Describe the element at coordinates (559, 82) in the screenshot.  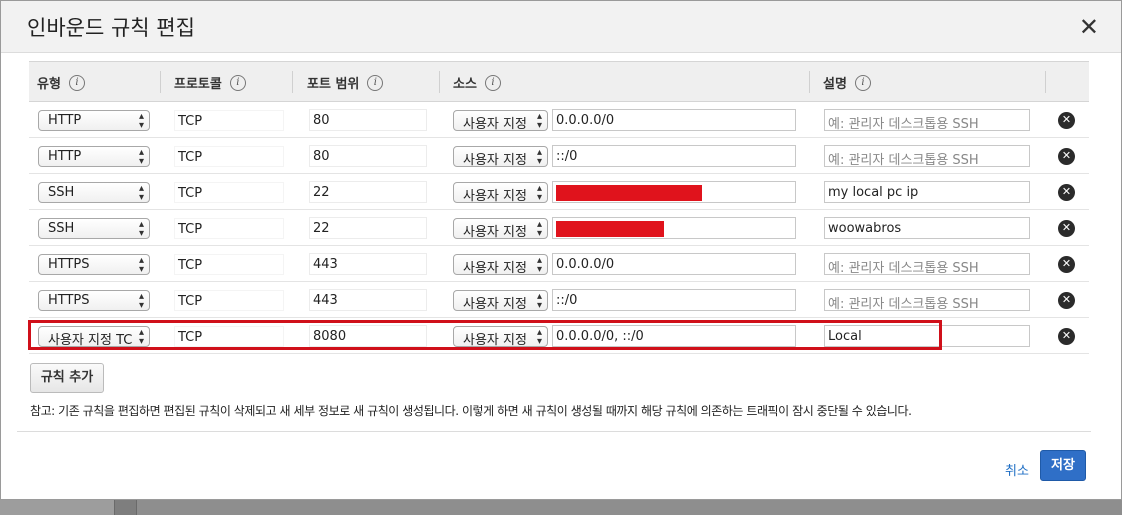
I see `table-header: 유형 i 프로토콜 i 포트 범위 i 소스 i 설명 i` at that location.